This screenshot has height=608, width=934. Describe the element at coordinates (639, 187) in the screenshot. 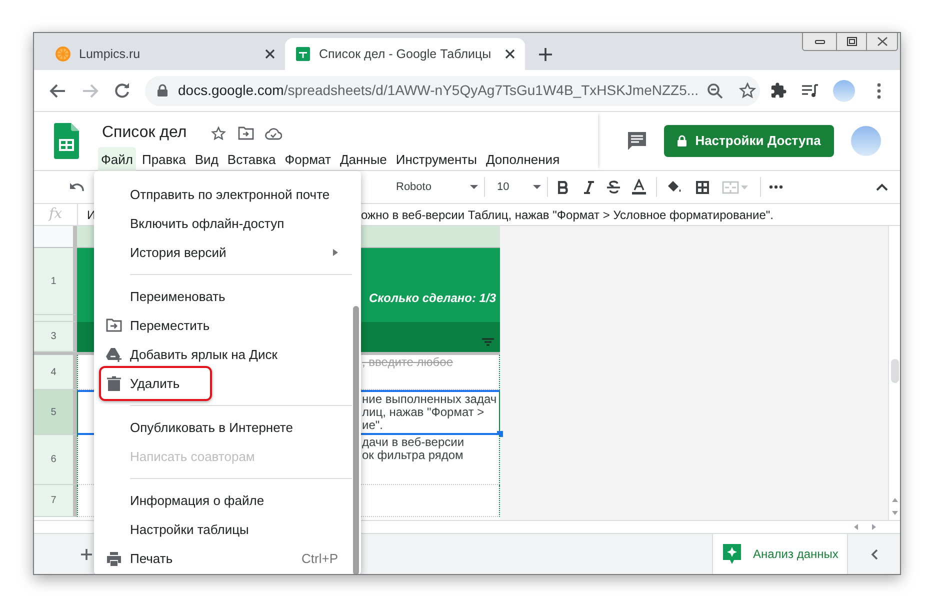

I see `text-color-icon` at that location.